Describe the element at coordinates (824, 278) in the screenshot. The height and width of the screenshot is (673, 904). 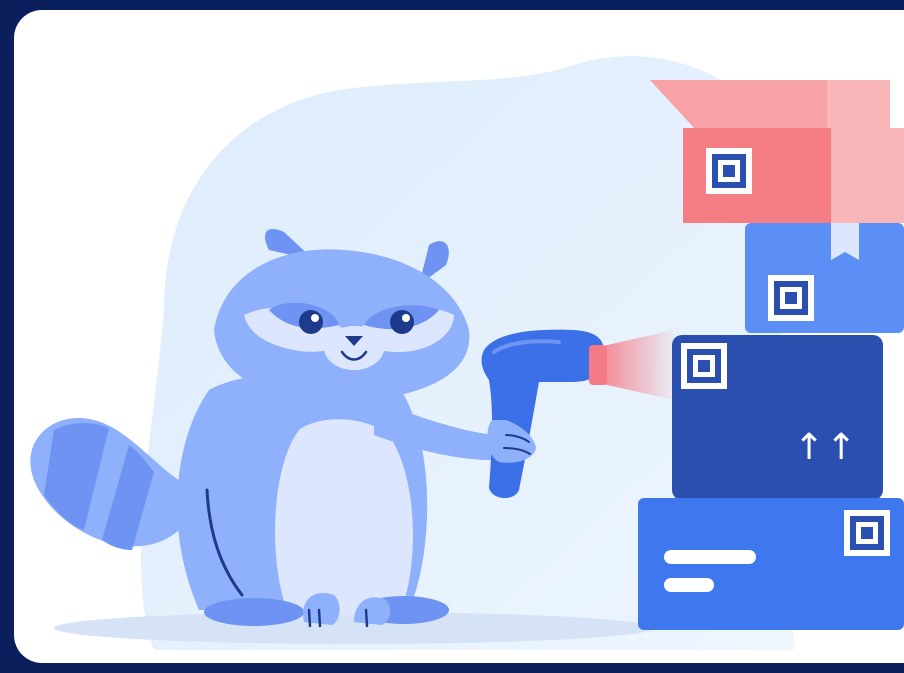
I see `box-blue-small` at that location.